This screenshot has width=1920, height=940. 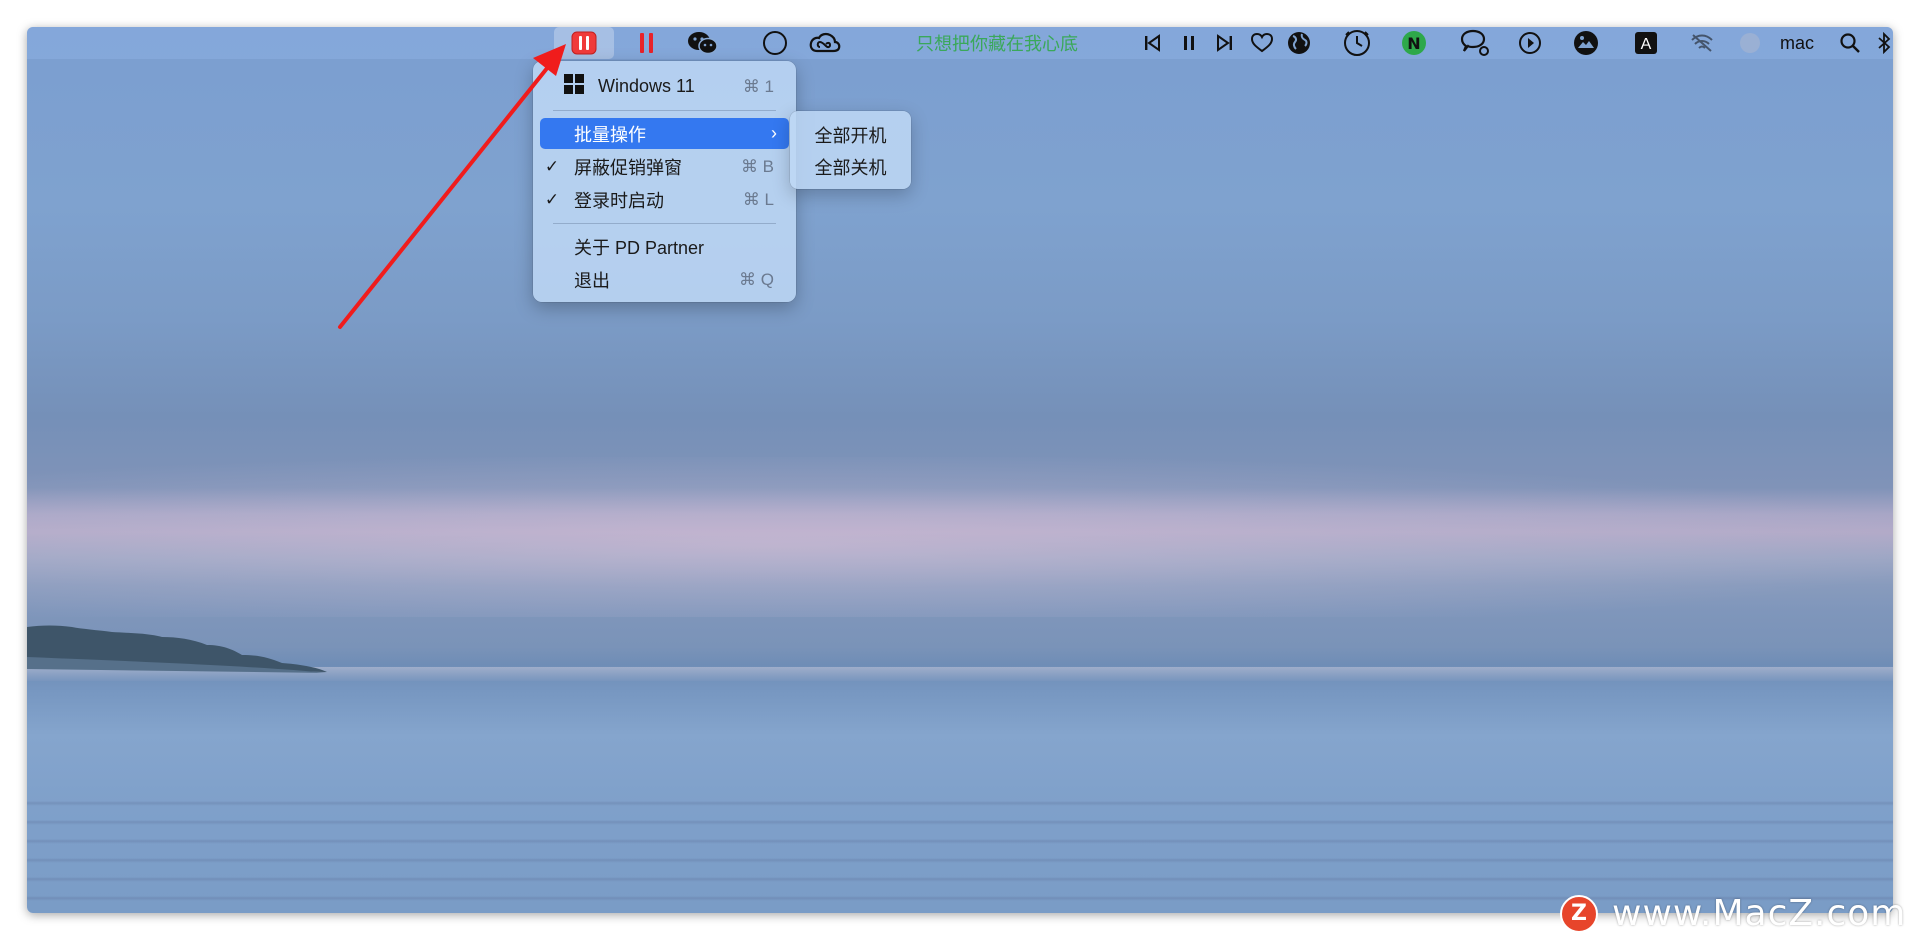 I want to click on creative-cloud-icon, so click(x=825, y=43).